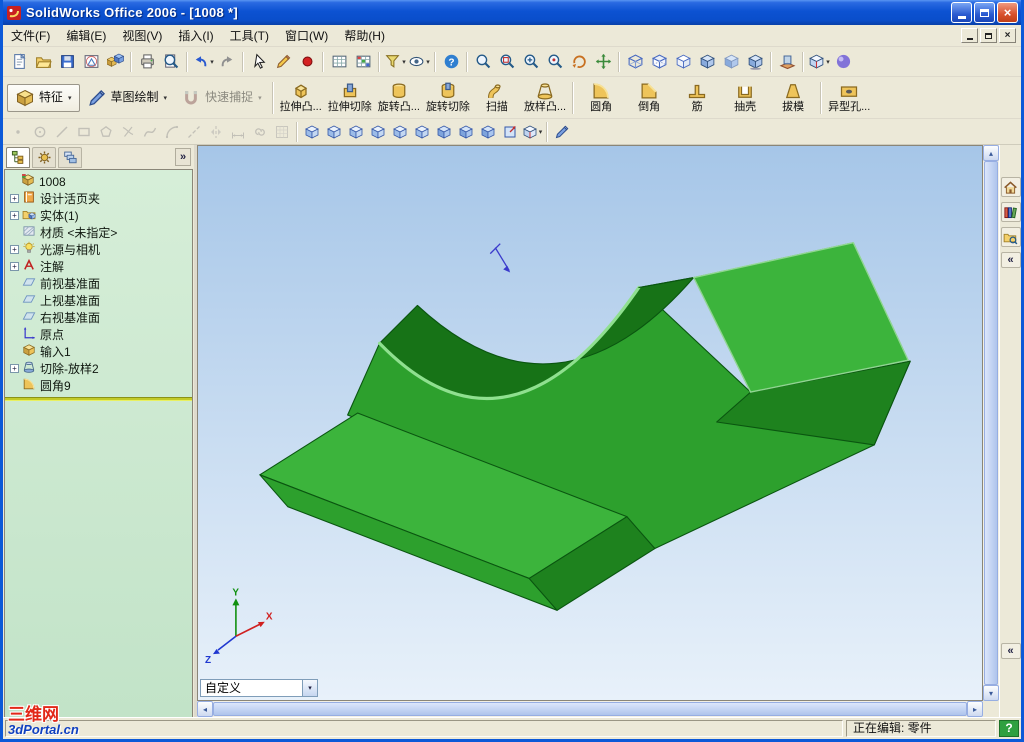  What do you see at coordinates (787, 62) in the screenshot?
I see `section-view-button` at bounding box center [787, 62].